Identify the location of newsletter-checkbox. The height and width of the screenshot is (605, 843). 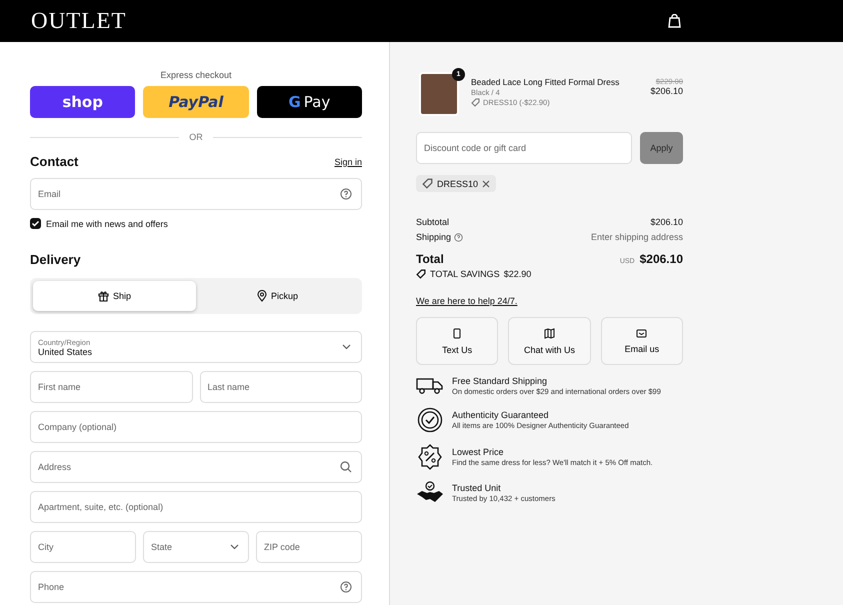
(35, 223).